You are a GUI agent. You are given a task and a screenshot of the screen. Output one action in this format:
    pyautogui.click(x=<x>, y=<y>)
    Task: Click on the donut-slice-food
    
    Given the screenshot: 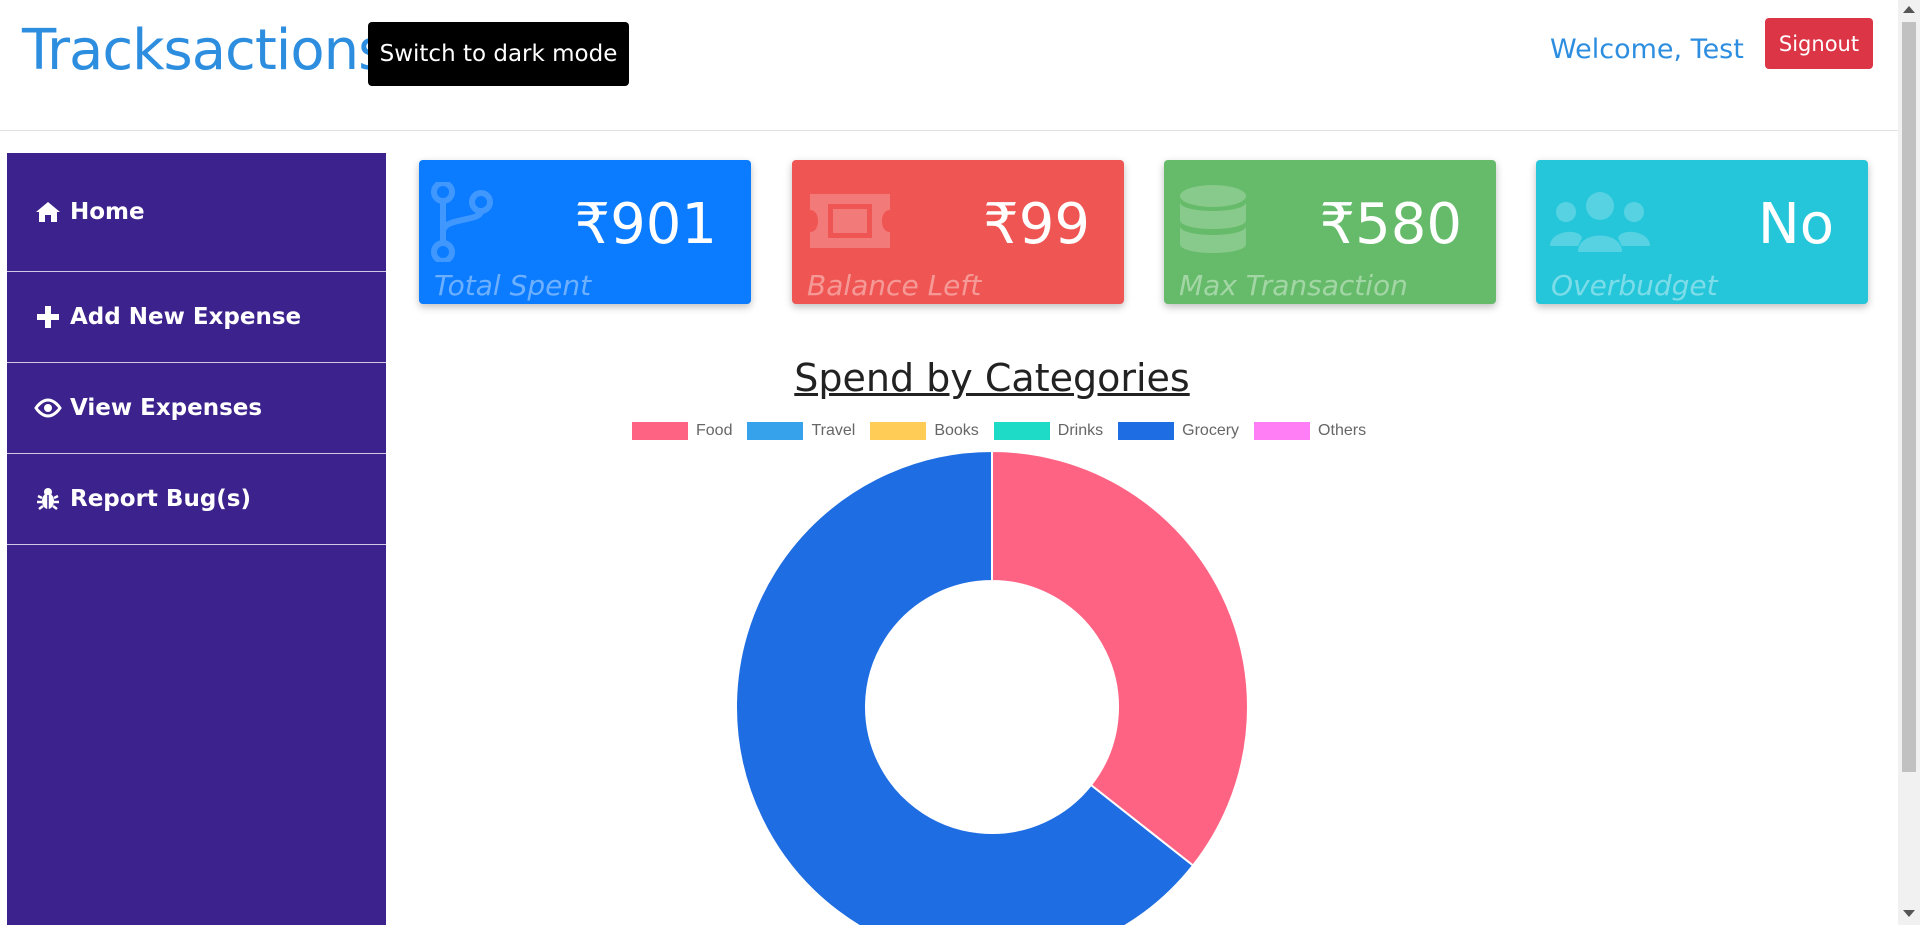 What is the action you would take?
    pyautogui.click(x=1120, y=658)
    